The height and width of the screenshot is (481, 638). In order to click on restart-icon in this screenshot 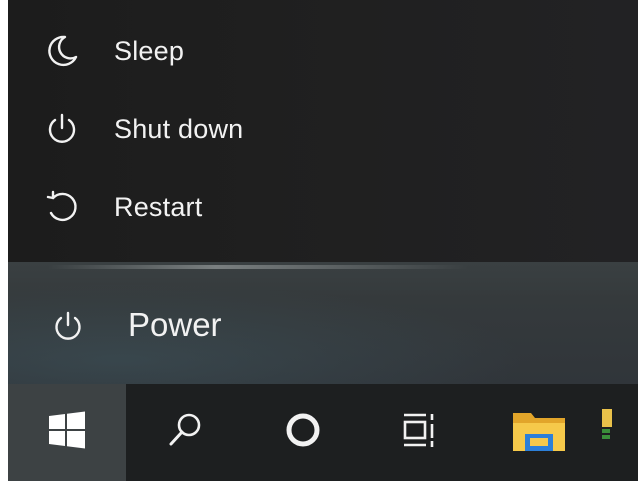, I will do `click(62, 207)`.